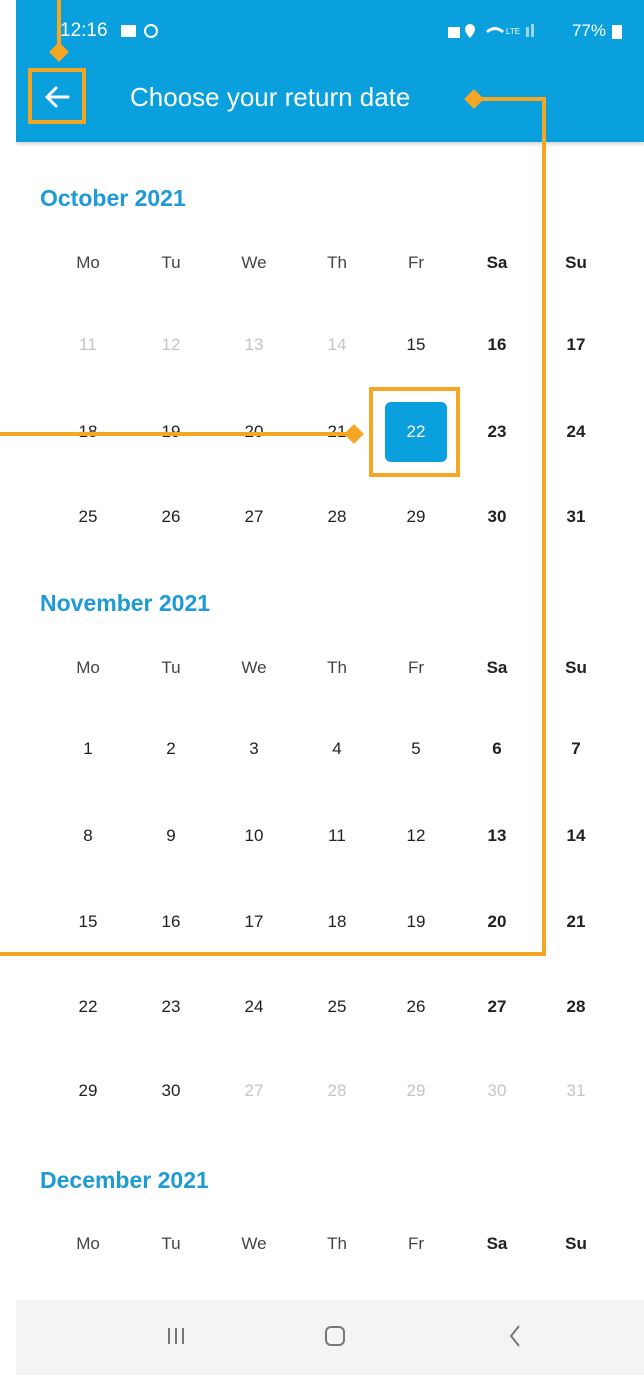 The height and width of the screenshot is (1375, 644). I want to click on wifi-icon, so click(494, 30).